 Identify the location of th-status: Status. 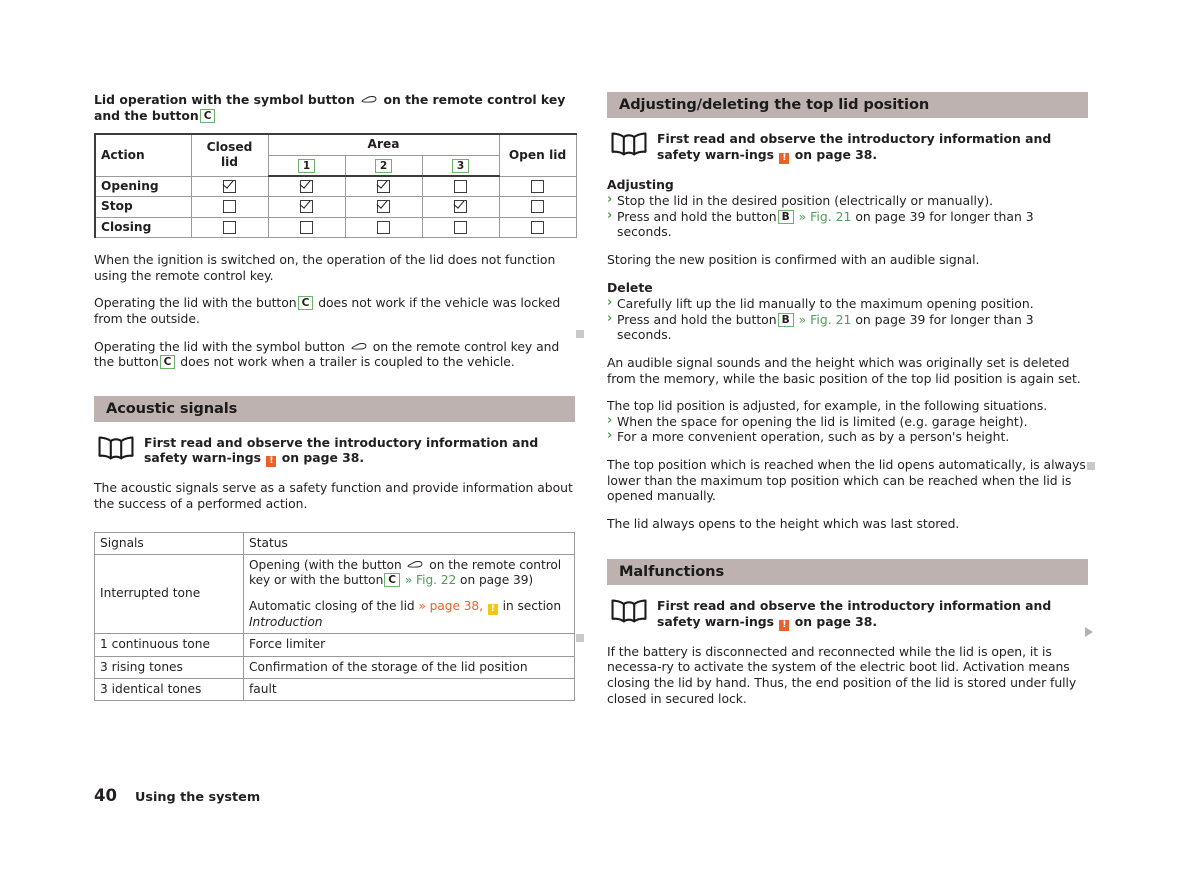
(409, 543).